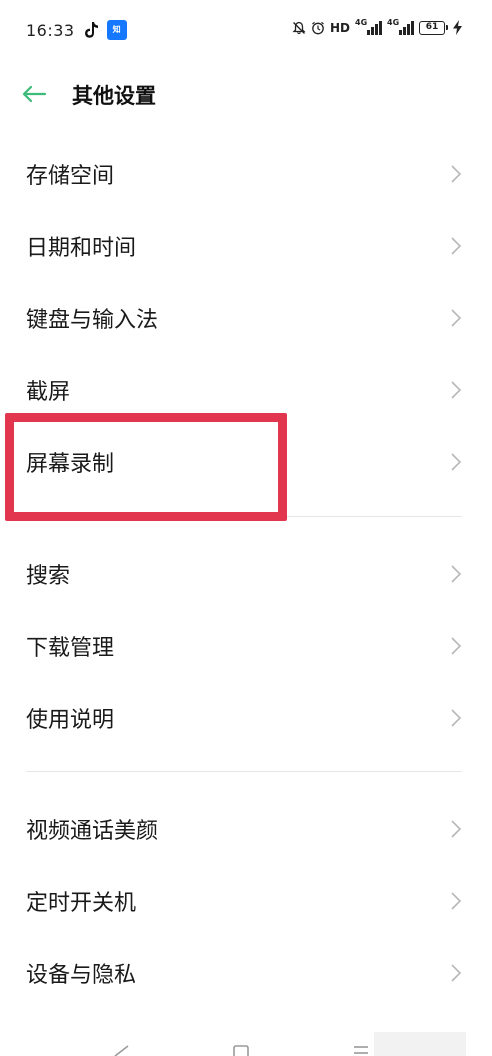 This screenshot has height=1056, width=492. I want to click on menu-lines-icon, so click(361, 1050).